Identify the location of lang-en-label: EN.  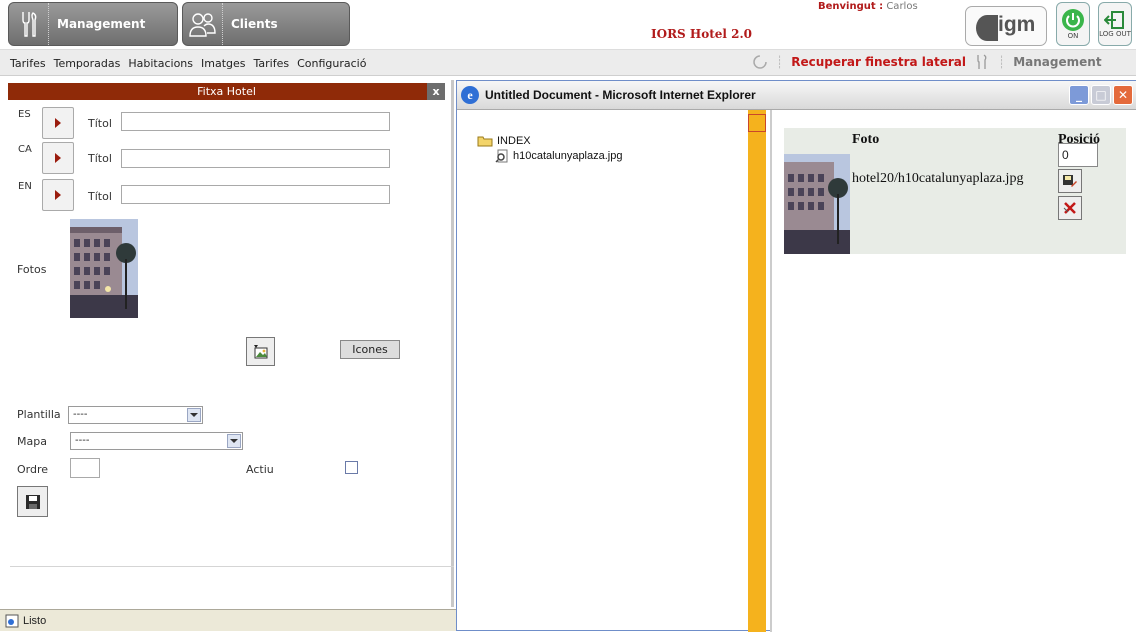
(25, 186).